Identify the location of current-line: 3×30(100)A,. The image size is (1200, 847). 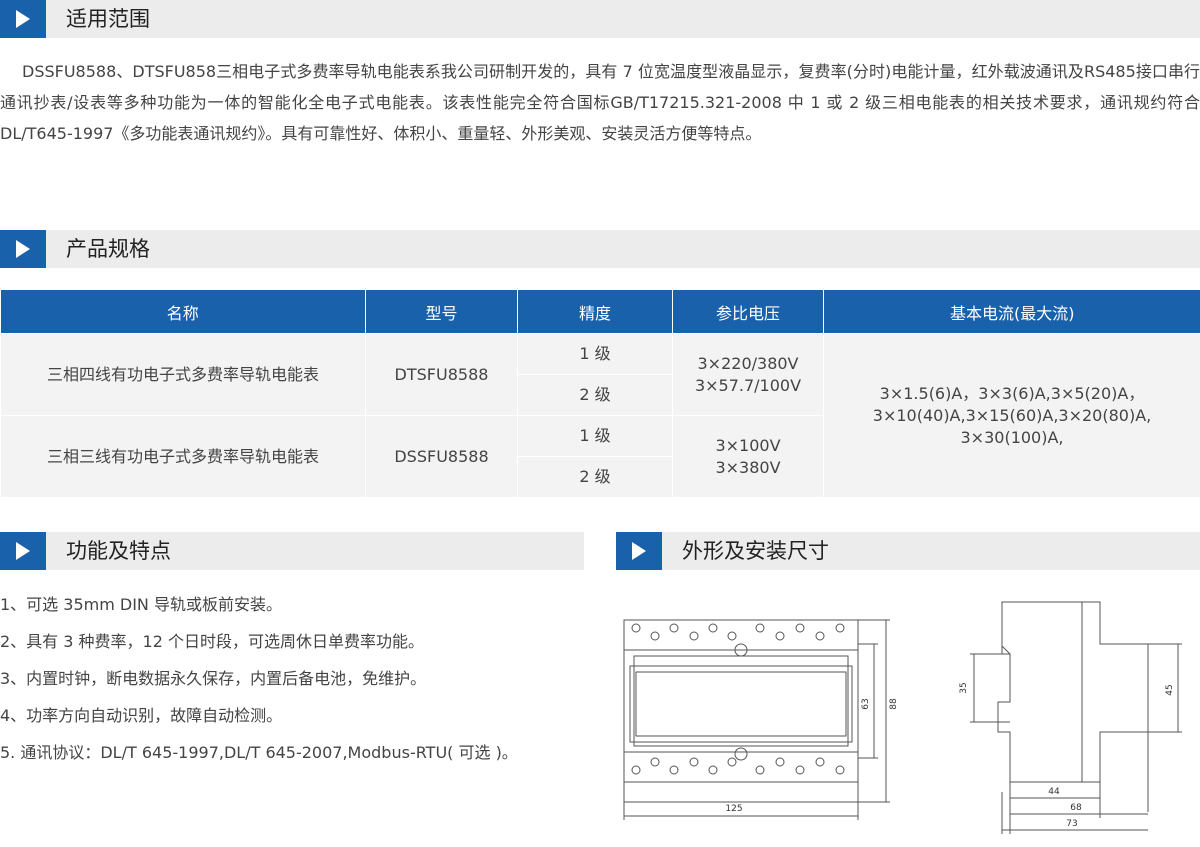
(1012, 437).